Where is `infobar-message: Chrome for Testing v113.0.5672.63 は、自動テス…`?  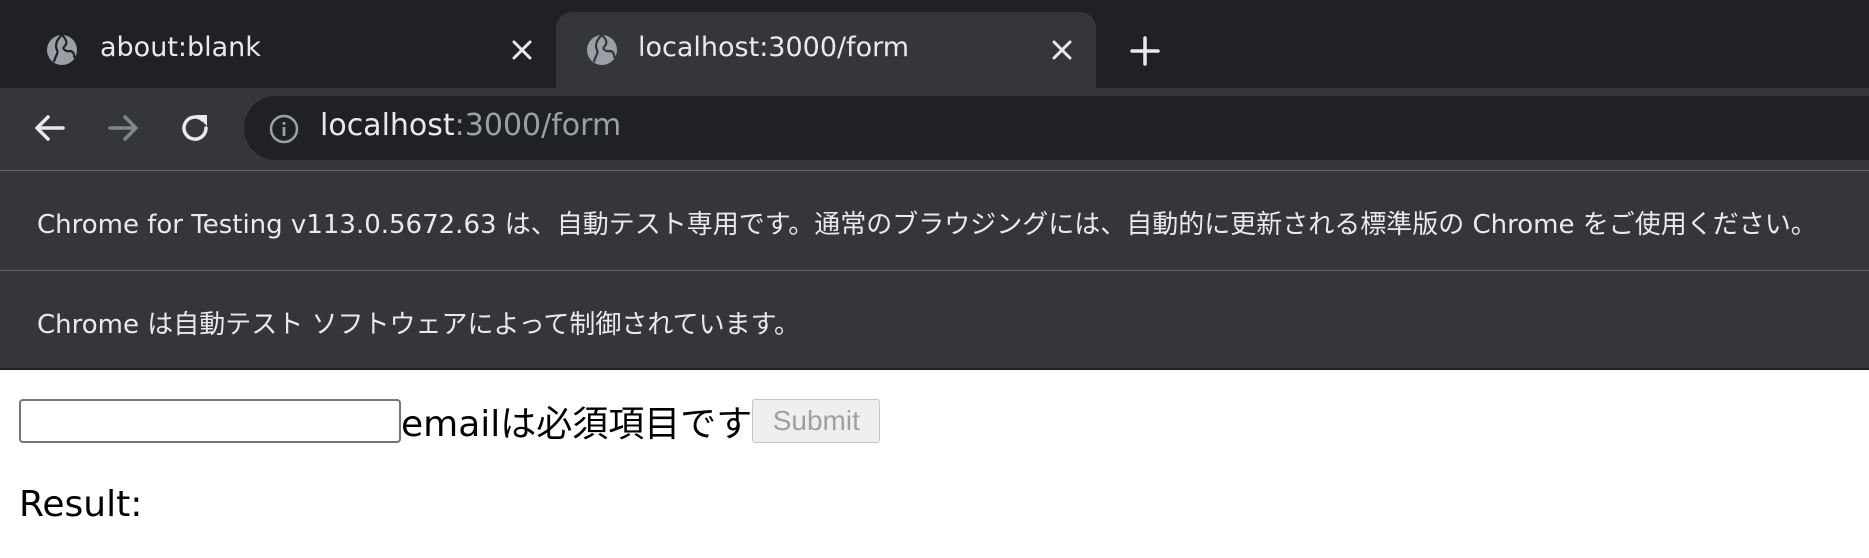
infobar-message: Chrome for Testing v113.0.5672.63 は、自動テス… is located at coordinates (927, 225).